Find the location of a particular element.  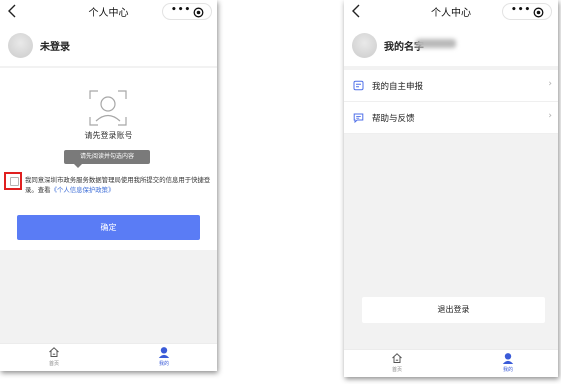

menu-item-feedback: 帮助与反馈 › is located at coordinates (451, 118).